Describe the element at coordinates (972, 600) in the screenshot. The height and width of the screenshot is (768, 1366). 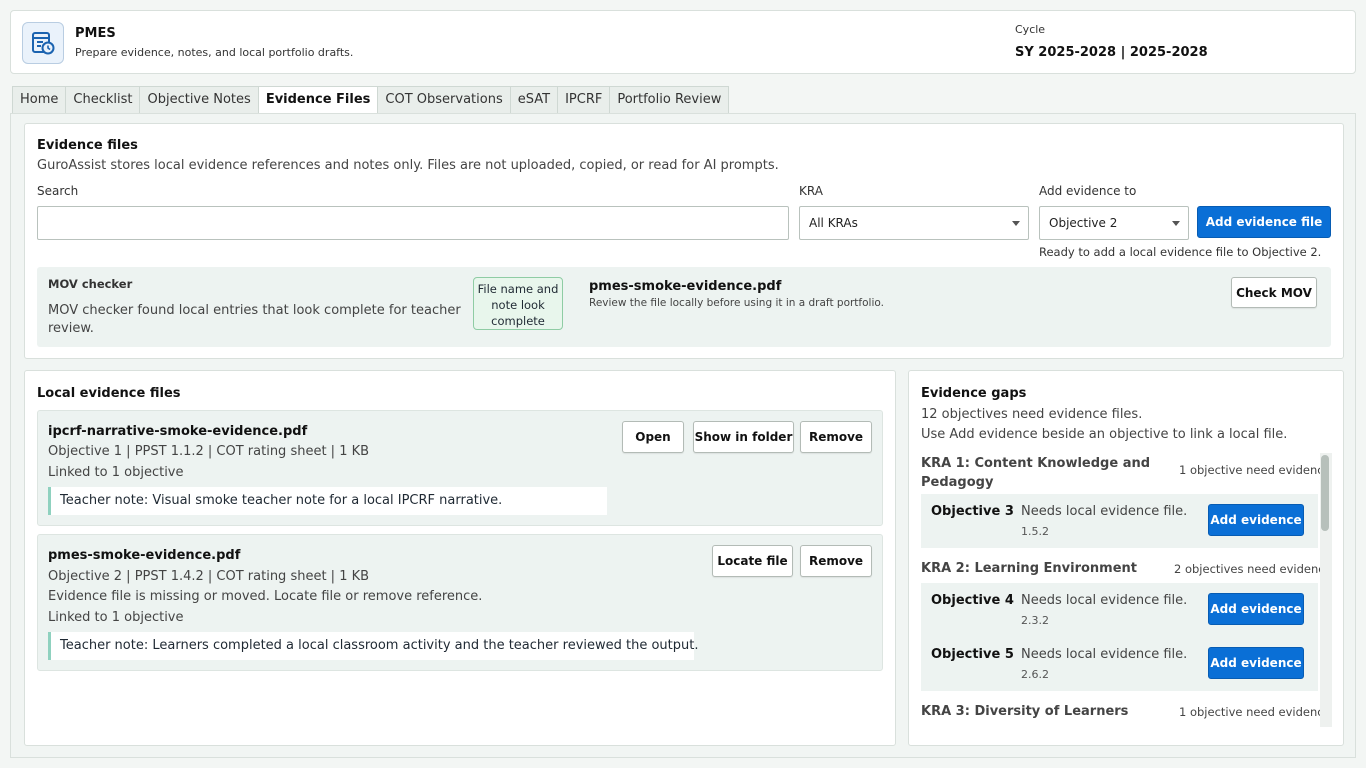
I see `gap-objective: Objective 4` at that location.